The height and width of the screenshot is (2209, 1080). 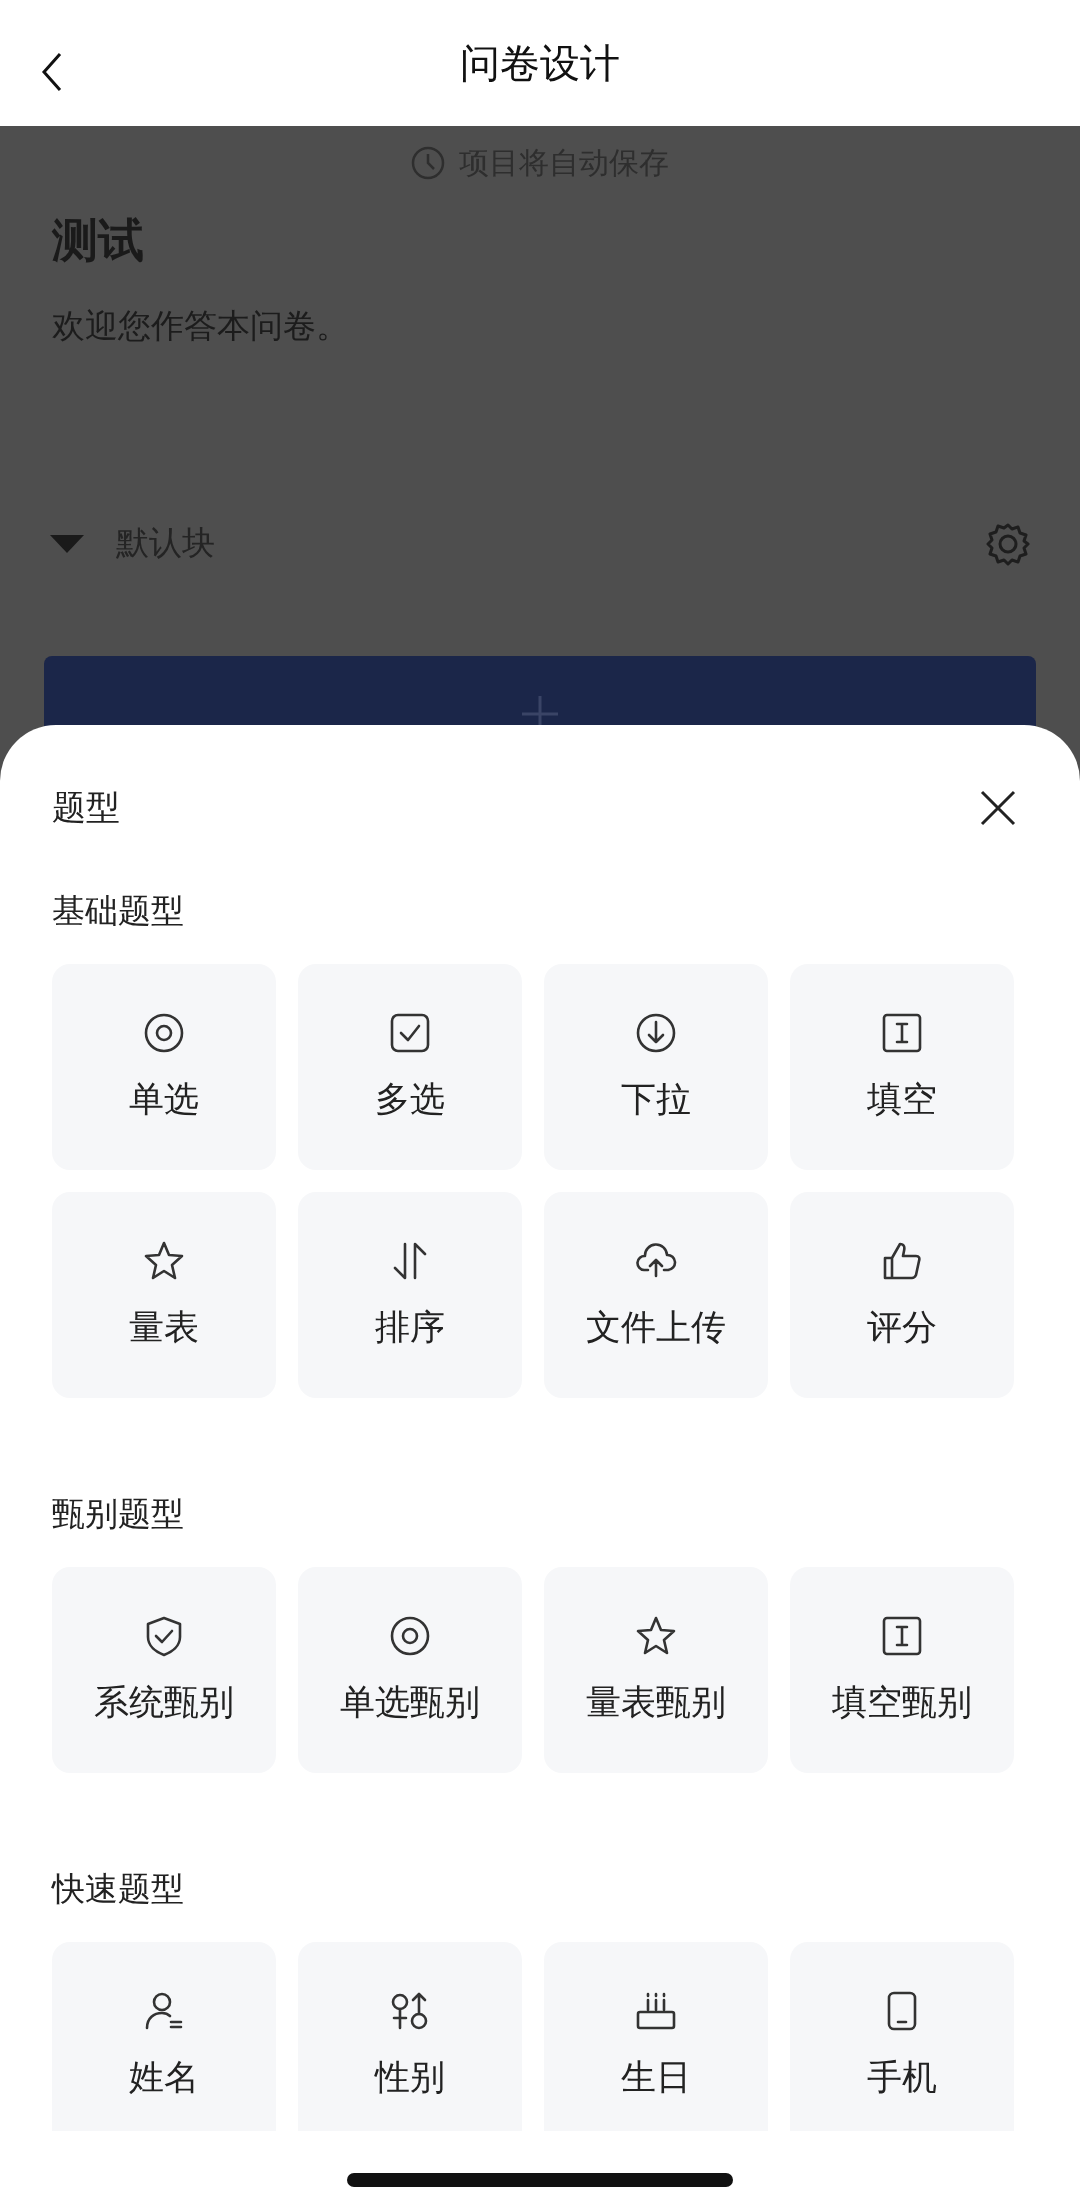 What do you see at coordinates (410, 1067) in the screenshot?
I see `question-type-tile: 多选` at bounding box center [410, 1067].